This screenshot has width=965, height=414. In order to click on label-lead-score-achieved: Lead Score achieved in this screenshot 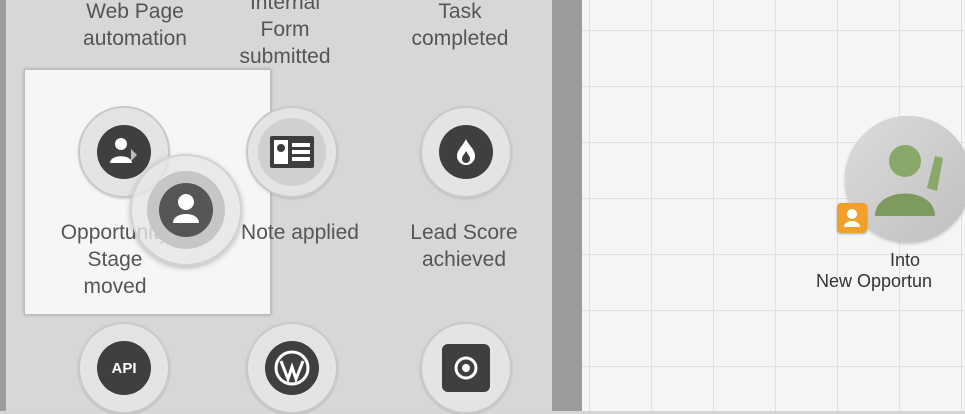, I will do `click(464, 246)`.